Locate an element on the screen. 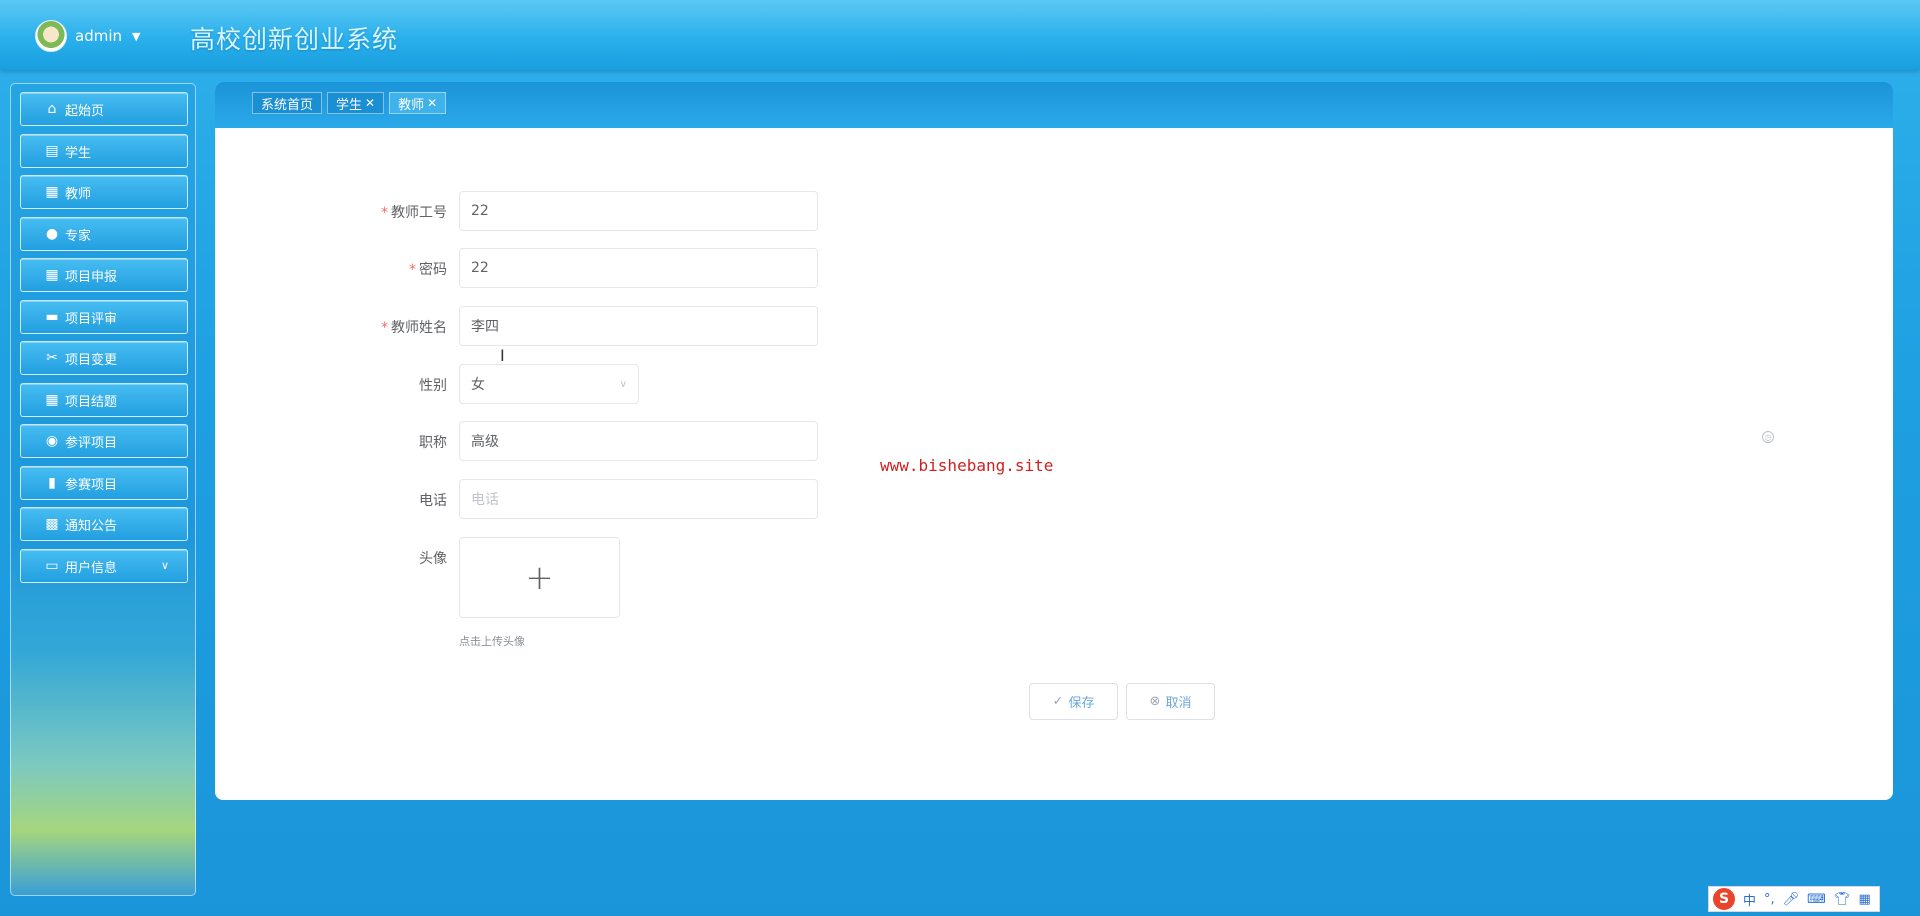  cancel-button: ⊗ 取消 is located at coordinates (1170, 701).